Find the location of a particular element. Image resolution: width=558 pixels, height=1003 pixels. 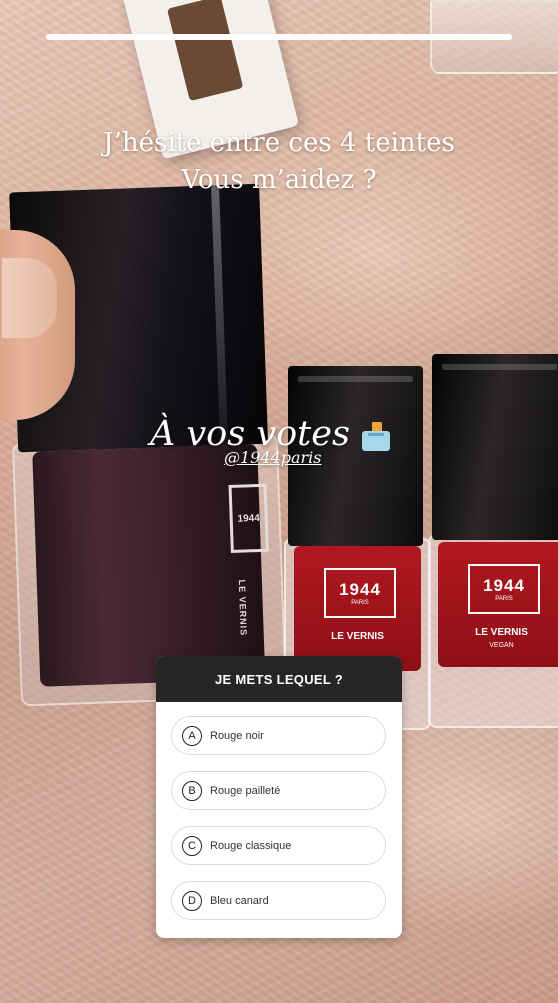

option-letter: B is located at coordinates (192, 790).